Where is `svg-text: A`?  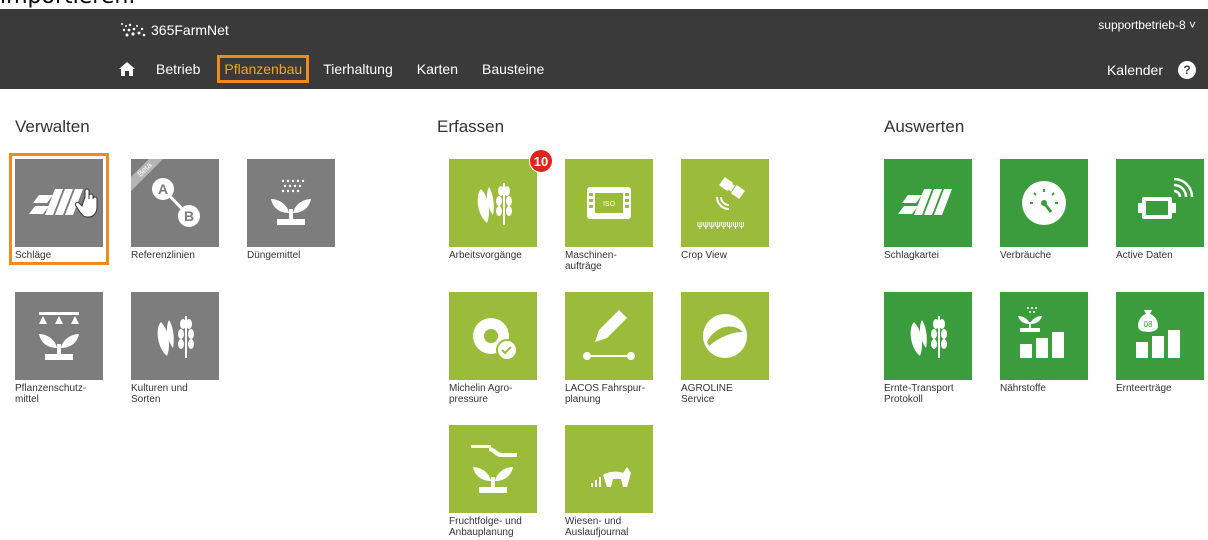 svg-text: A is located at coordinates (163, 189).